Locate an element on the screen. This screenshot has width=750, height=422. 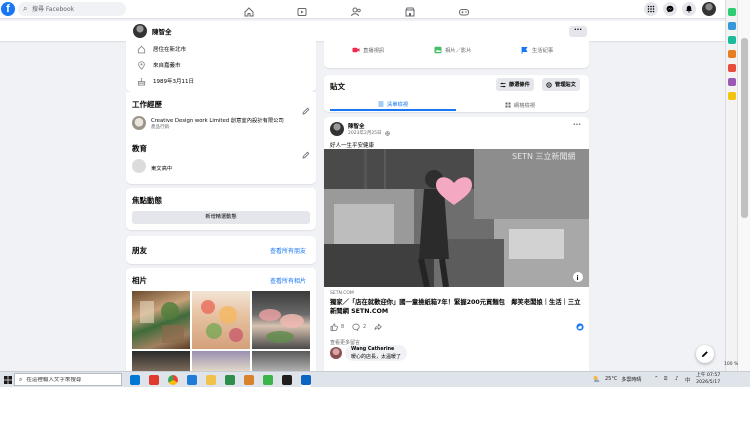
reaction-summary is located at coordinates (581, 327).